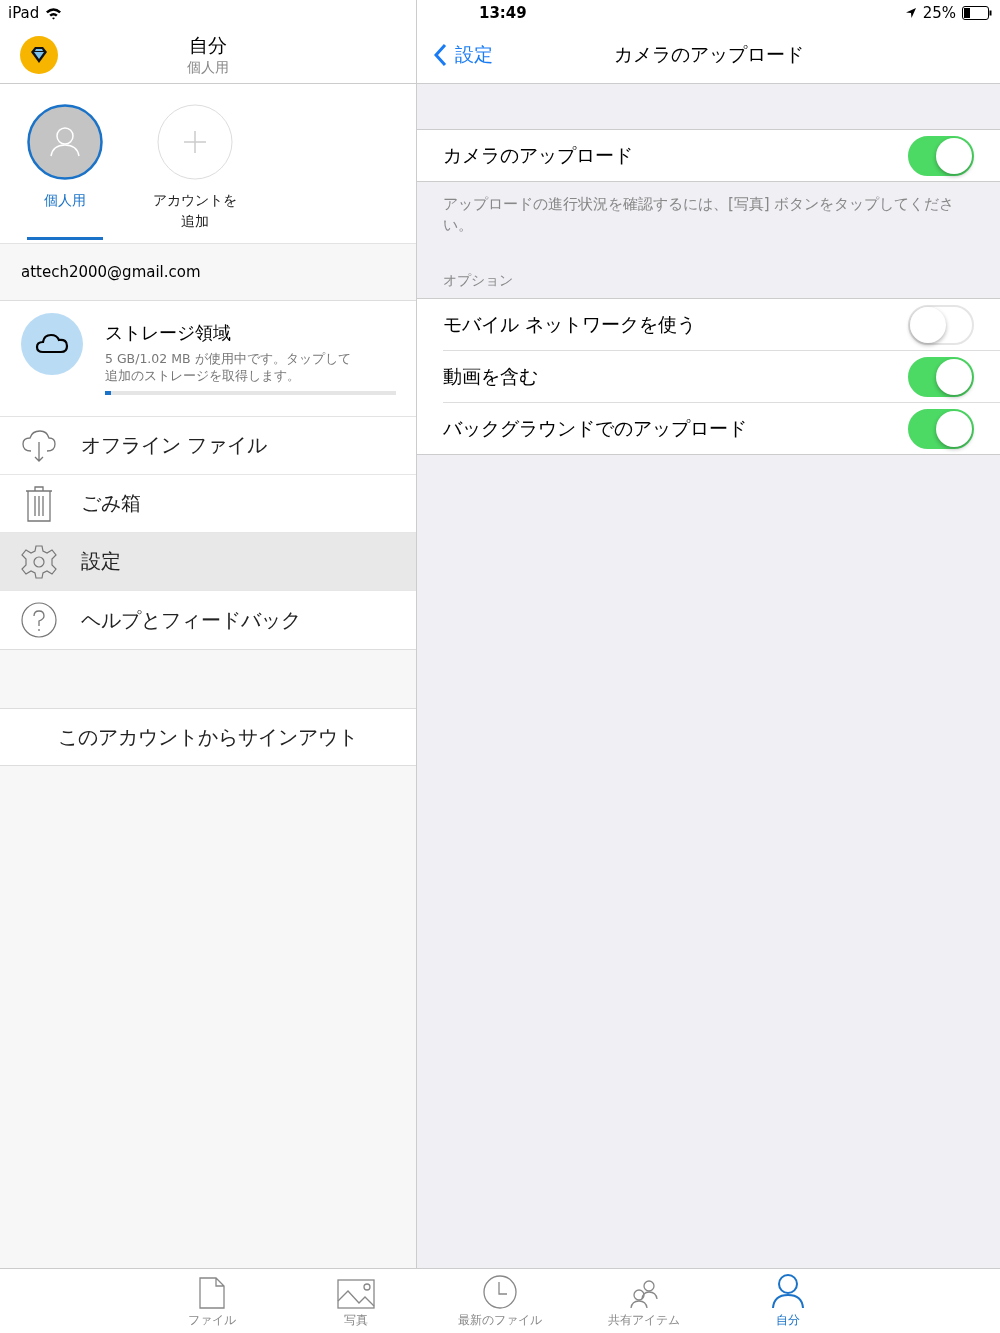 The height and width of the screenshot is (1333, 1000). I want to click on page-title: カメラのアップロード, so click(708, 54).